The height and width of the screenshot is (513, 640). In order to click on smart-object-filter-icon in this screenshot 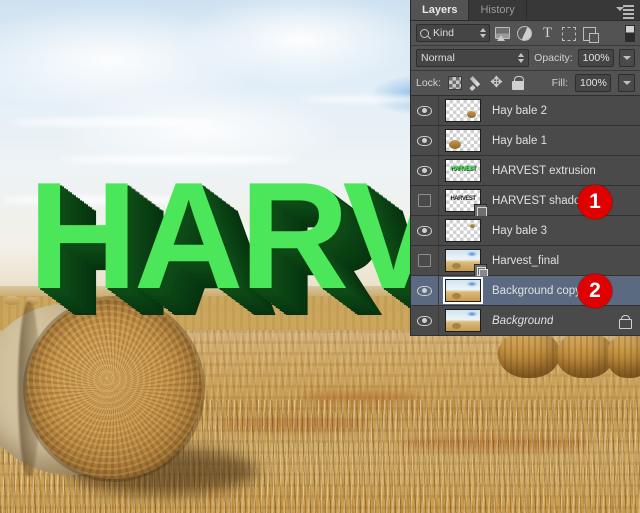, I will do `click(591, 34)`.